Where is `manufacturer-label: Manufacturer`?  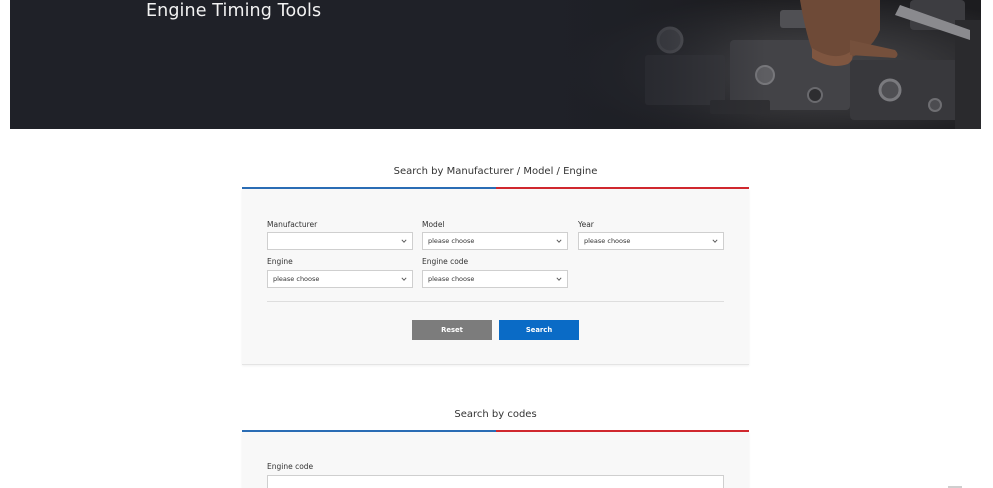 manufacturer-label: Manufacturer is located at coordinates (292, 224).